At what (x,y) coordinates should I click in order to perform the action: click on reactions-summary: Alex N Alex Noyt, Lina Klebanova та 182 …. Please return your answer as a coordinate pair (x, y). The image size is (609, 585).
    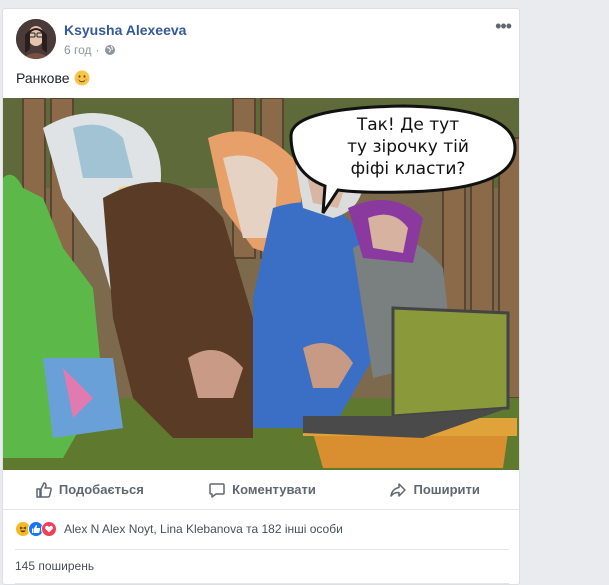
    Looking at the image, I should click on (179, 529).